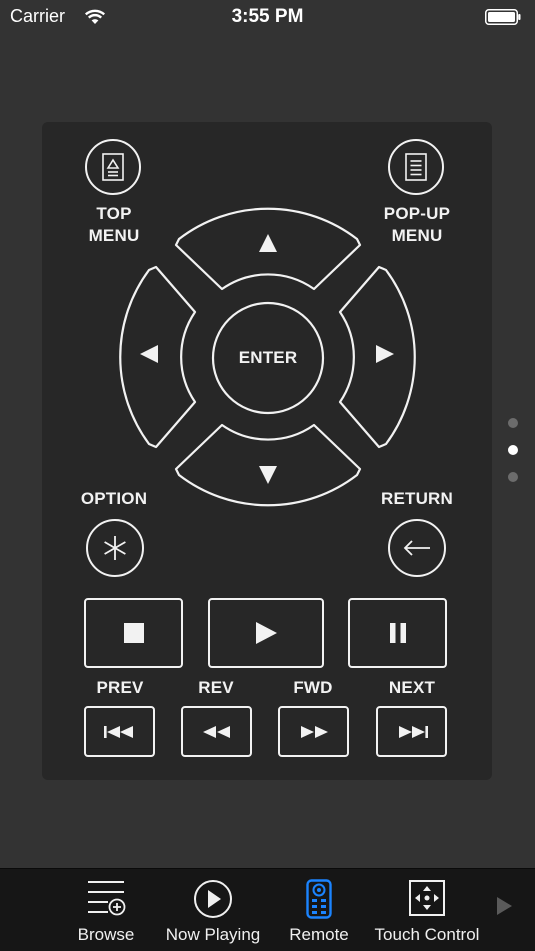 The image size is (535, 951). Describe the element at coordinates (427, 934) in the screenshot. I see `tab-touch-control-label: Touch Control` at that location.